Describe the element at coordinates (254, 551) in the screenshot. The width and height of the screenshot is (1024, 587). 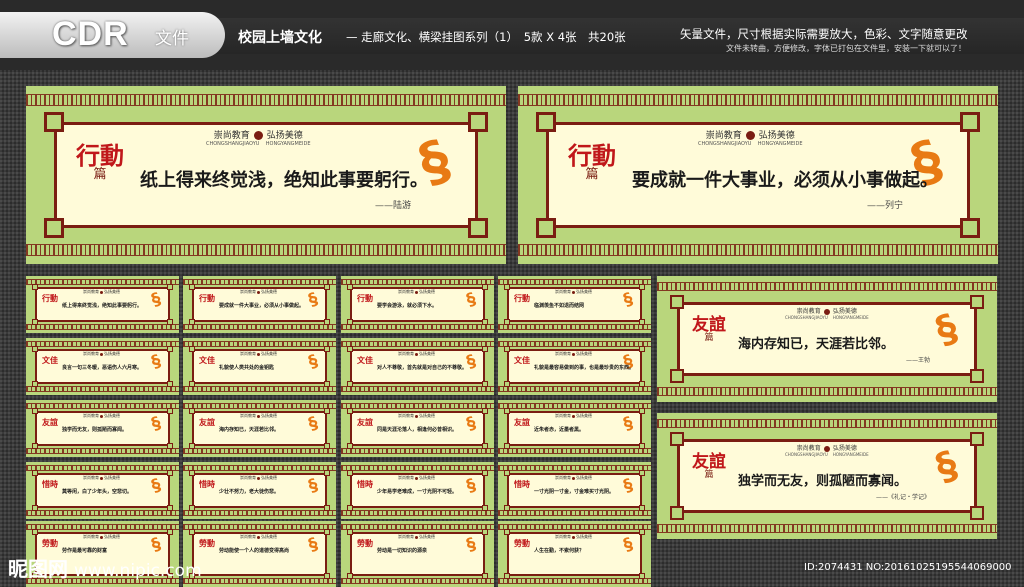
I see `quote-text: 劳动能使一个人的道德变得高尚` at that location.